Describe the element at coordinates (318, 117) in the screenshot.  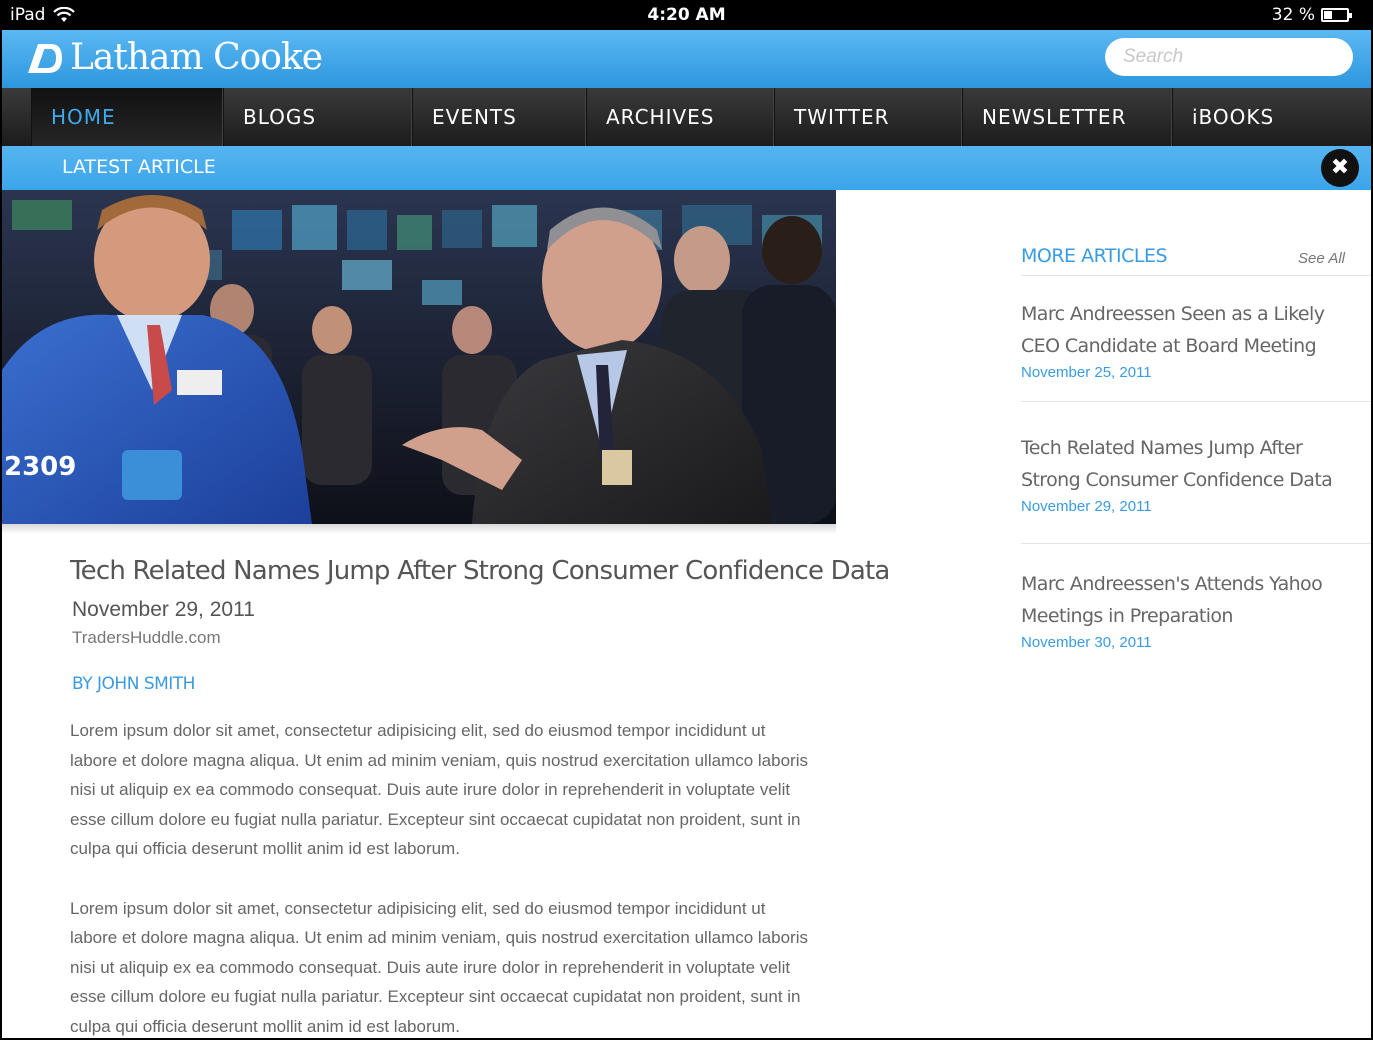
I see `nav-item-blogs: BLOGS` at that location.